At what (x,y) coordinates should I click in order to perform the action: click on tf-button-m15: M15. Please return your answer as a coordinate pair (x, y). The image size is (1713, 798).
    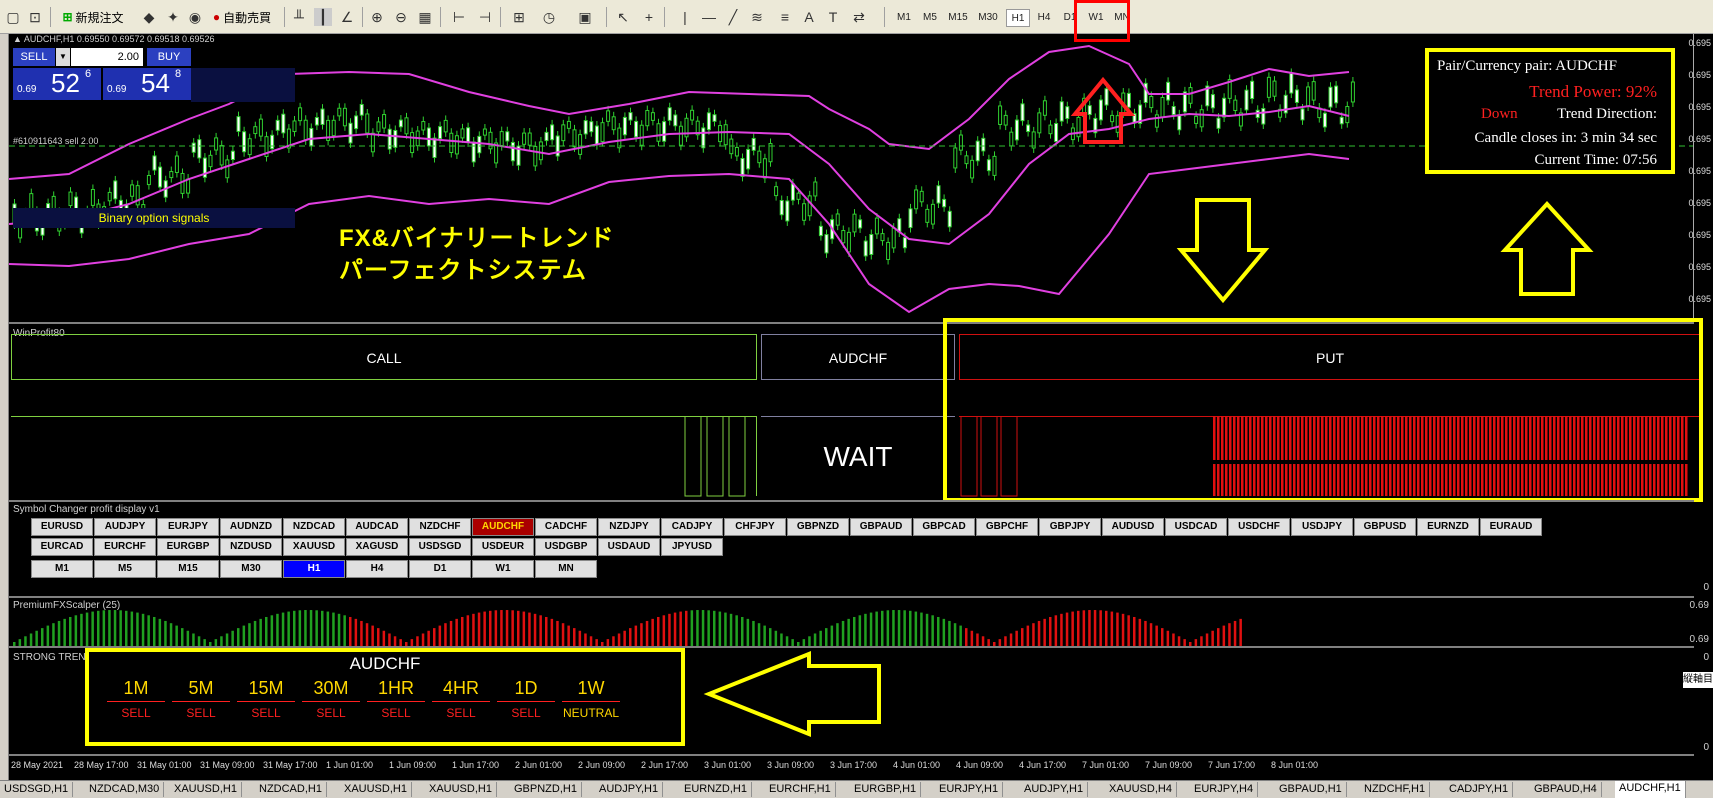
    Looking at the image, I should click on (188, 569).